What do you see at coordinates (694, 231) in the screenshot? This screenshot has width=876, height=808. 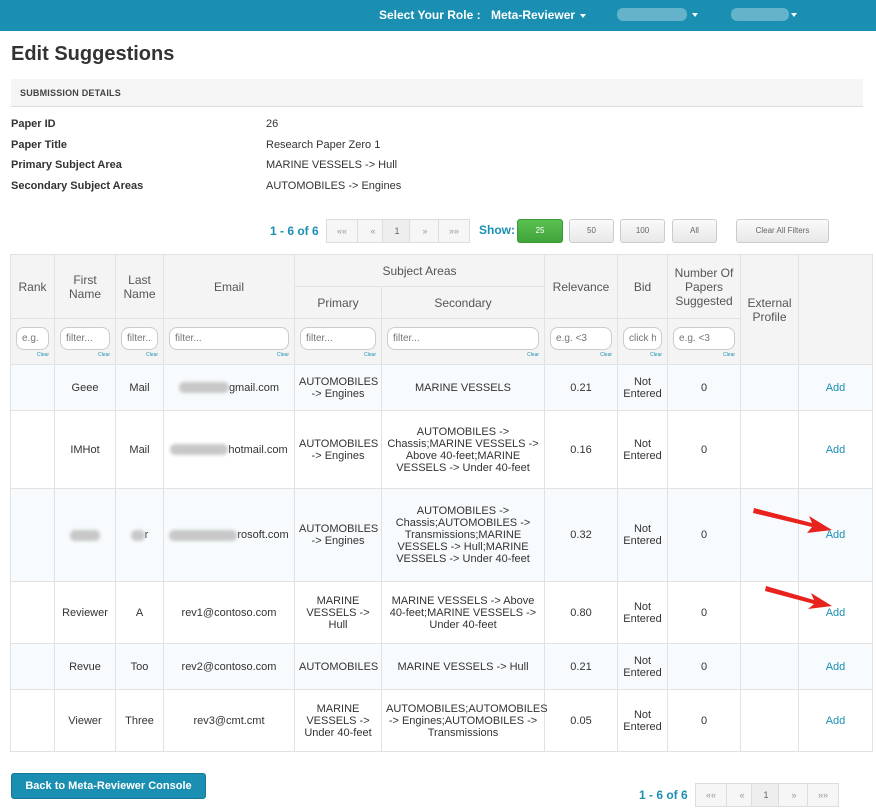 I see `show-all-button: All` at bounding box center [694, 231].